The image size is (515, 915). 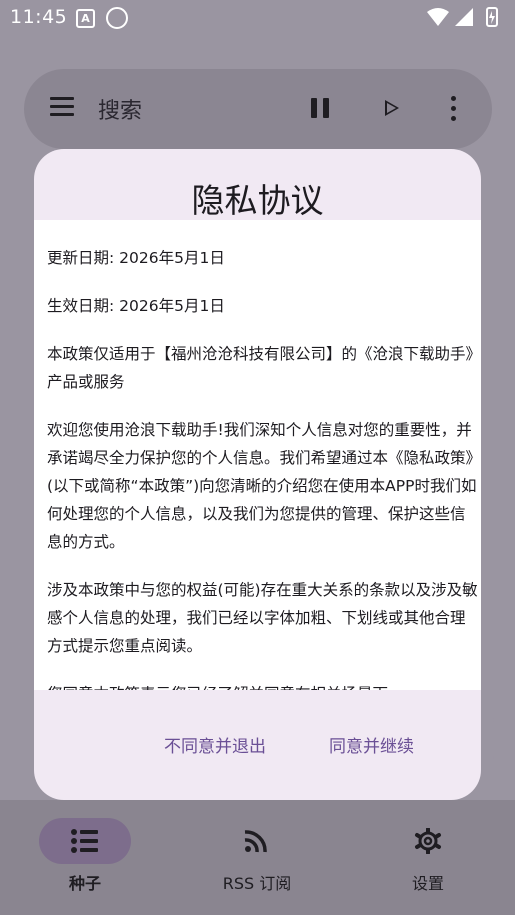 I want to click on status-indicators, so click(x=462, y=17).